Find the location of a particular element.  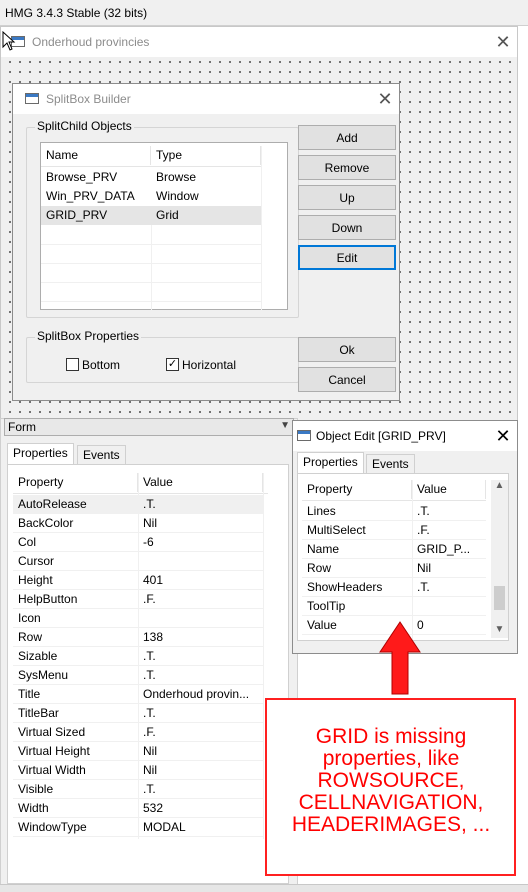

header-name: Name is located at coordinates (96, 155).